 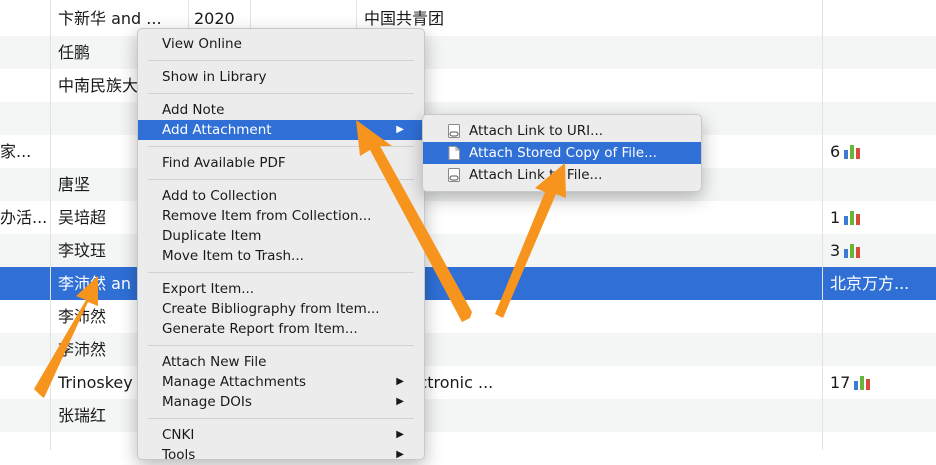 I want to click on menu-item-add-to-collection: Add to Collection, so click(x=281, y=196).